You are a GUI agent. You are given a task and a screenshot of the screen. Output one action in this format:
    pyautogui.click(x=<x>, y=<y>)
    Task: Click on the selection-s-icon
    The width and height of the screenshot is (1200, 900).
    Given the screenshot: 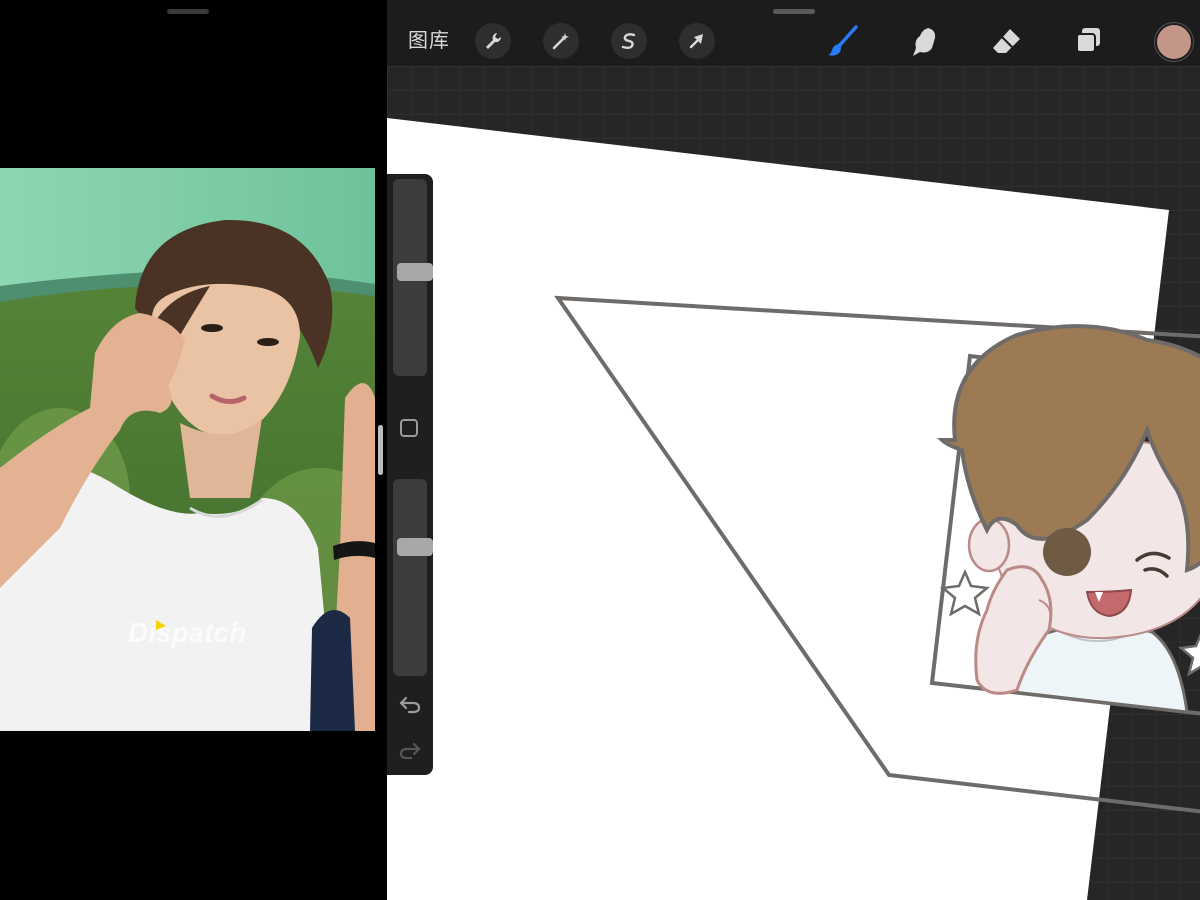 What is the action you would take?
    pyautogui.click(x=628, y=41)
    